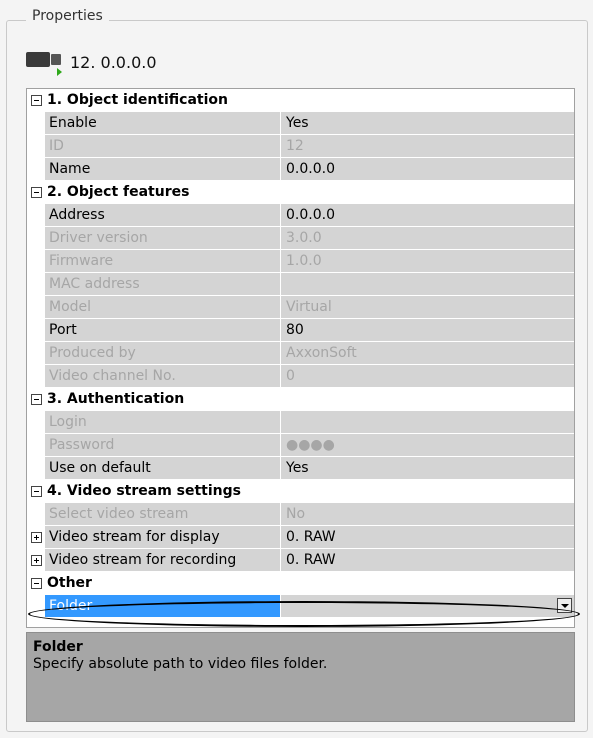 This screenshot has height=738, width=593. Describe the element at coordinates (163, 445) in the screenshot. I see `property-name: Password` at that location.